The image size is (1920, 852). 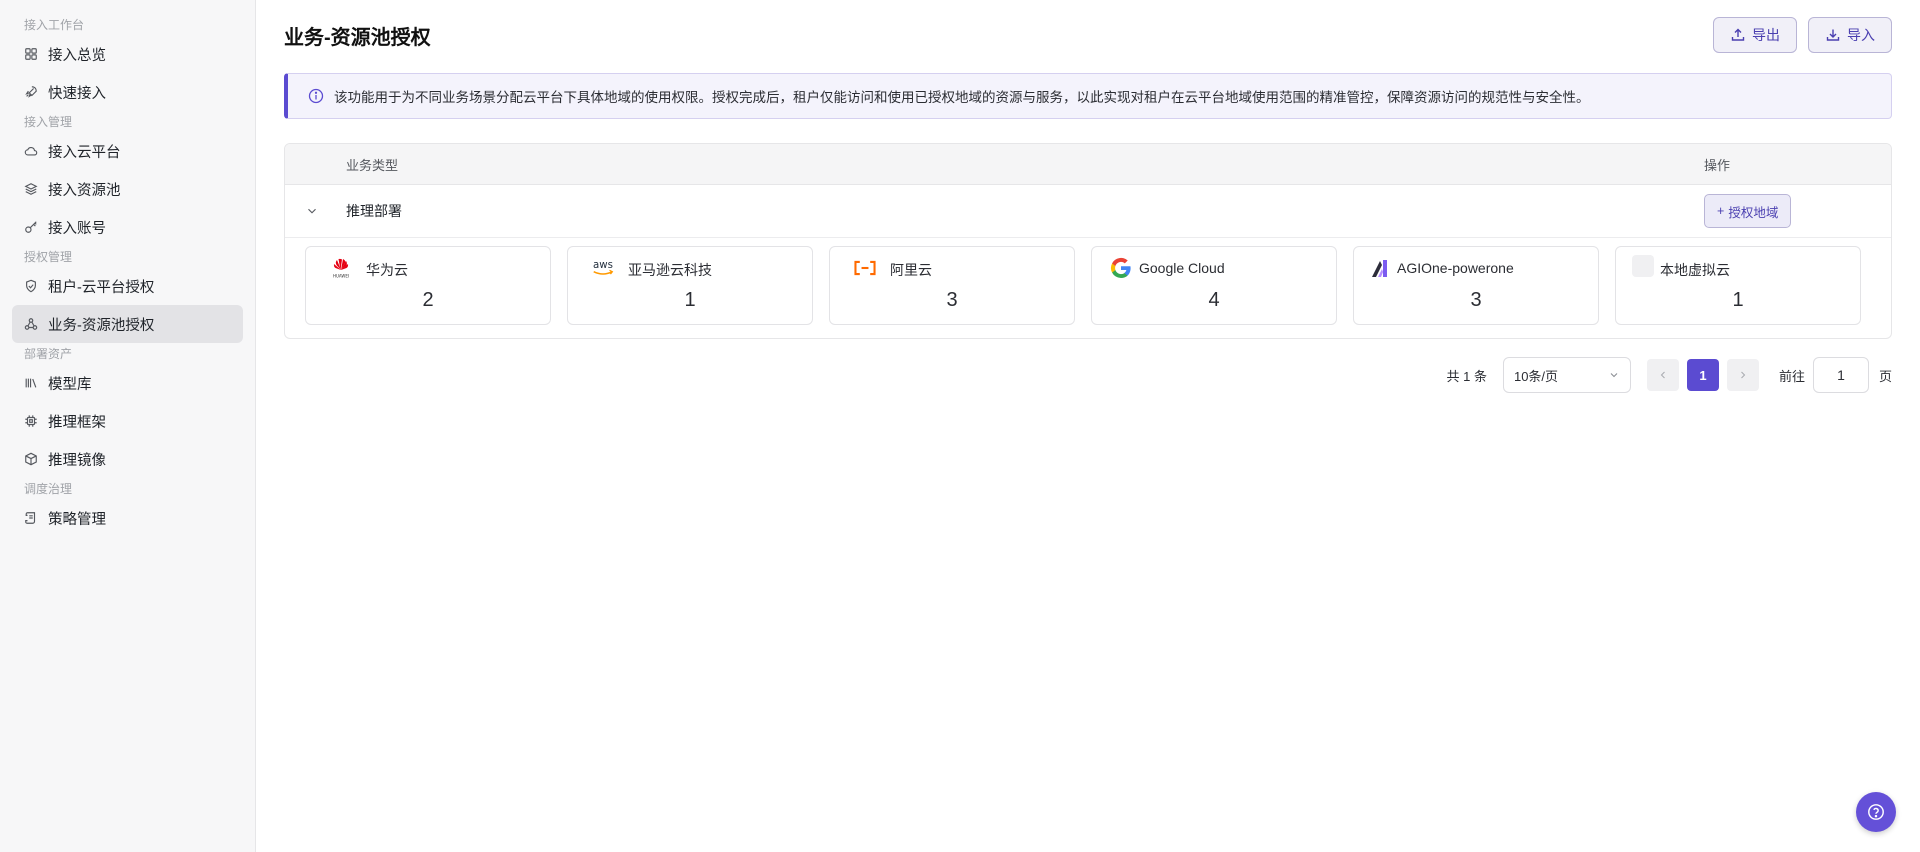 I want to click on page-size-value: 10条/页, so click(x=1536, y=376).